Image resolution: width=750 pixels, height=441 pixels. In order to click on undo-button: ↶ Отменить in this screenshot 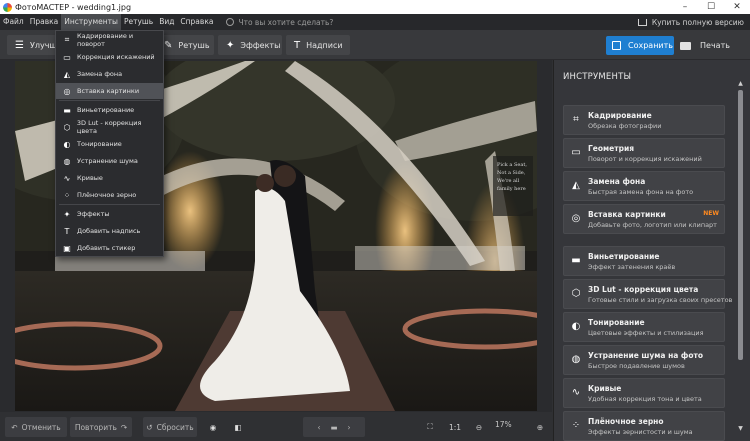, I will do `click(36, 427)`.